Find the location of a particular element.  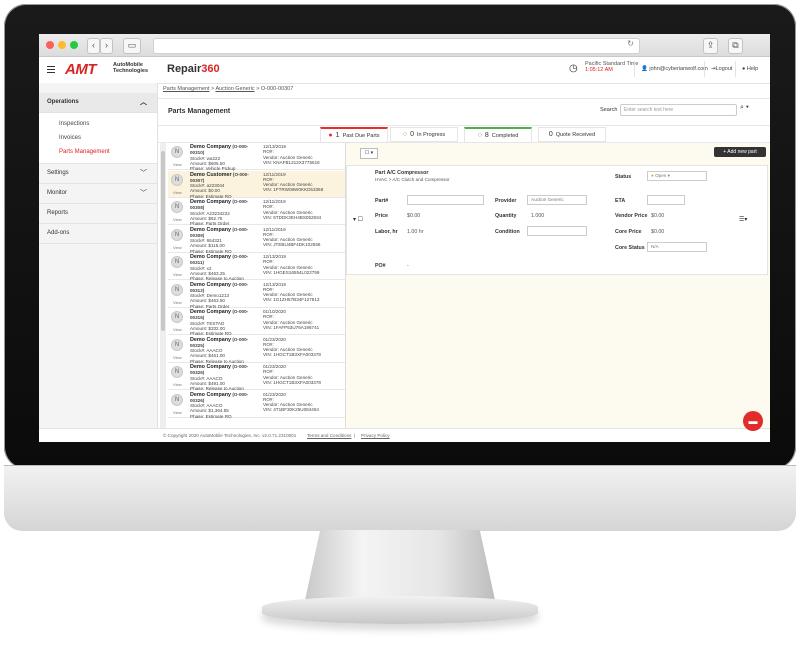

close-window-button is located at coordinates (50, 45).